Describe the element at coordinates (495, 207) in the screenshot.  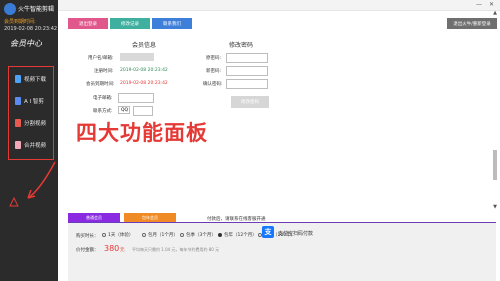
I see `scroll-down-icon: ▼` at that location.